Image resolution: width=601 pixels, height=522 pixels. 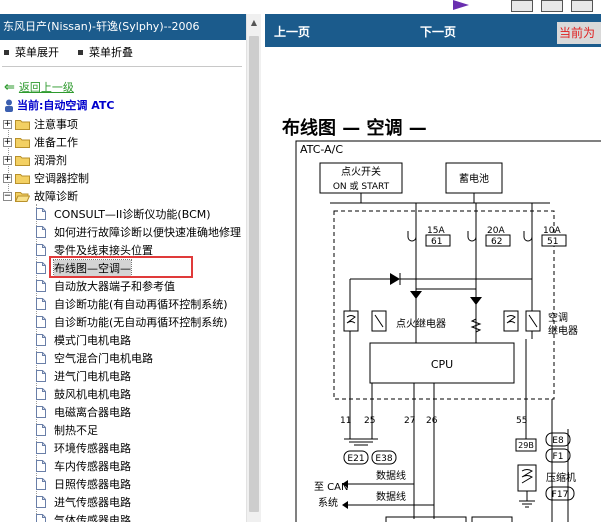 I want to click on tree-item: 鼓风机电机电路, so click(x=83, y=394).